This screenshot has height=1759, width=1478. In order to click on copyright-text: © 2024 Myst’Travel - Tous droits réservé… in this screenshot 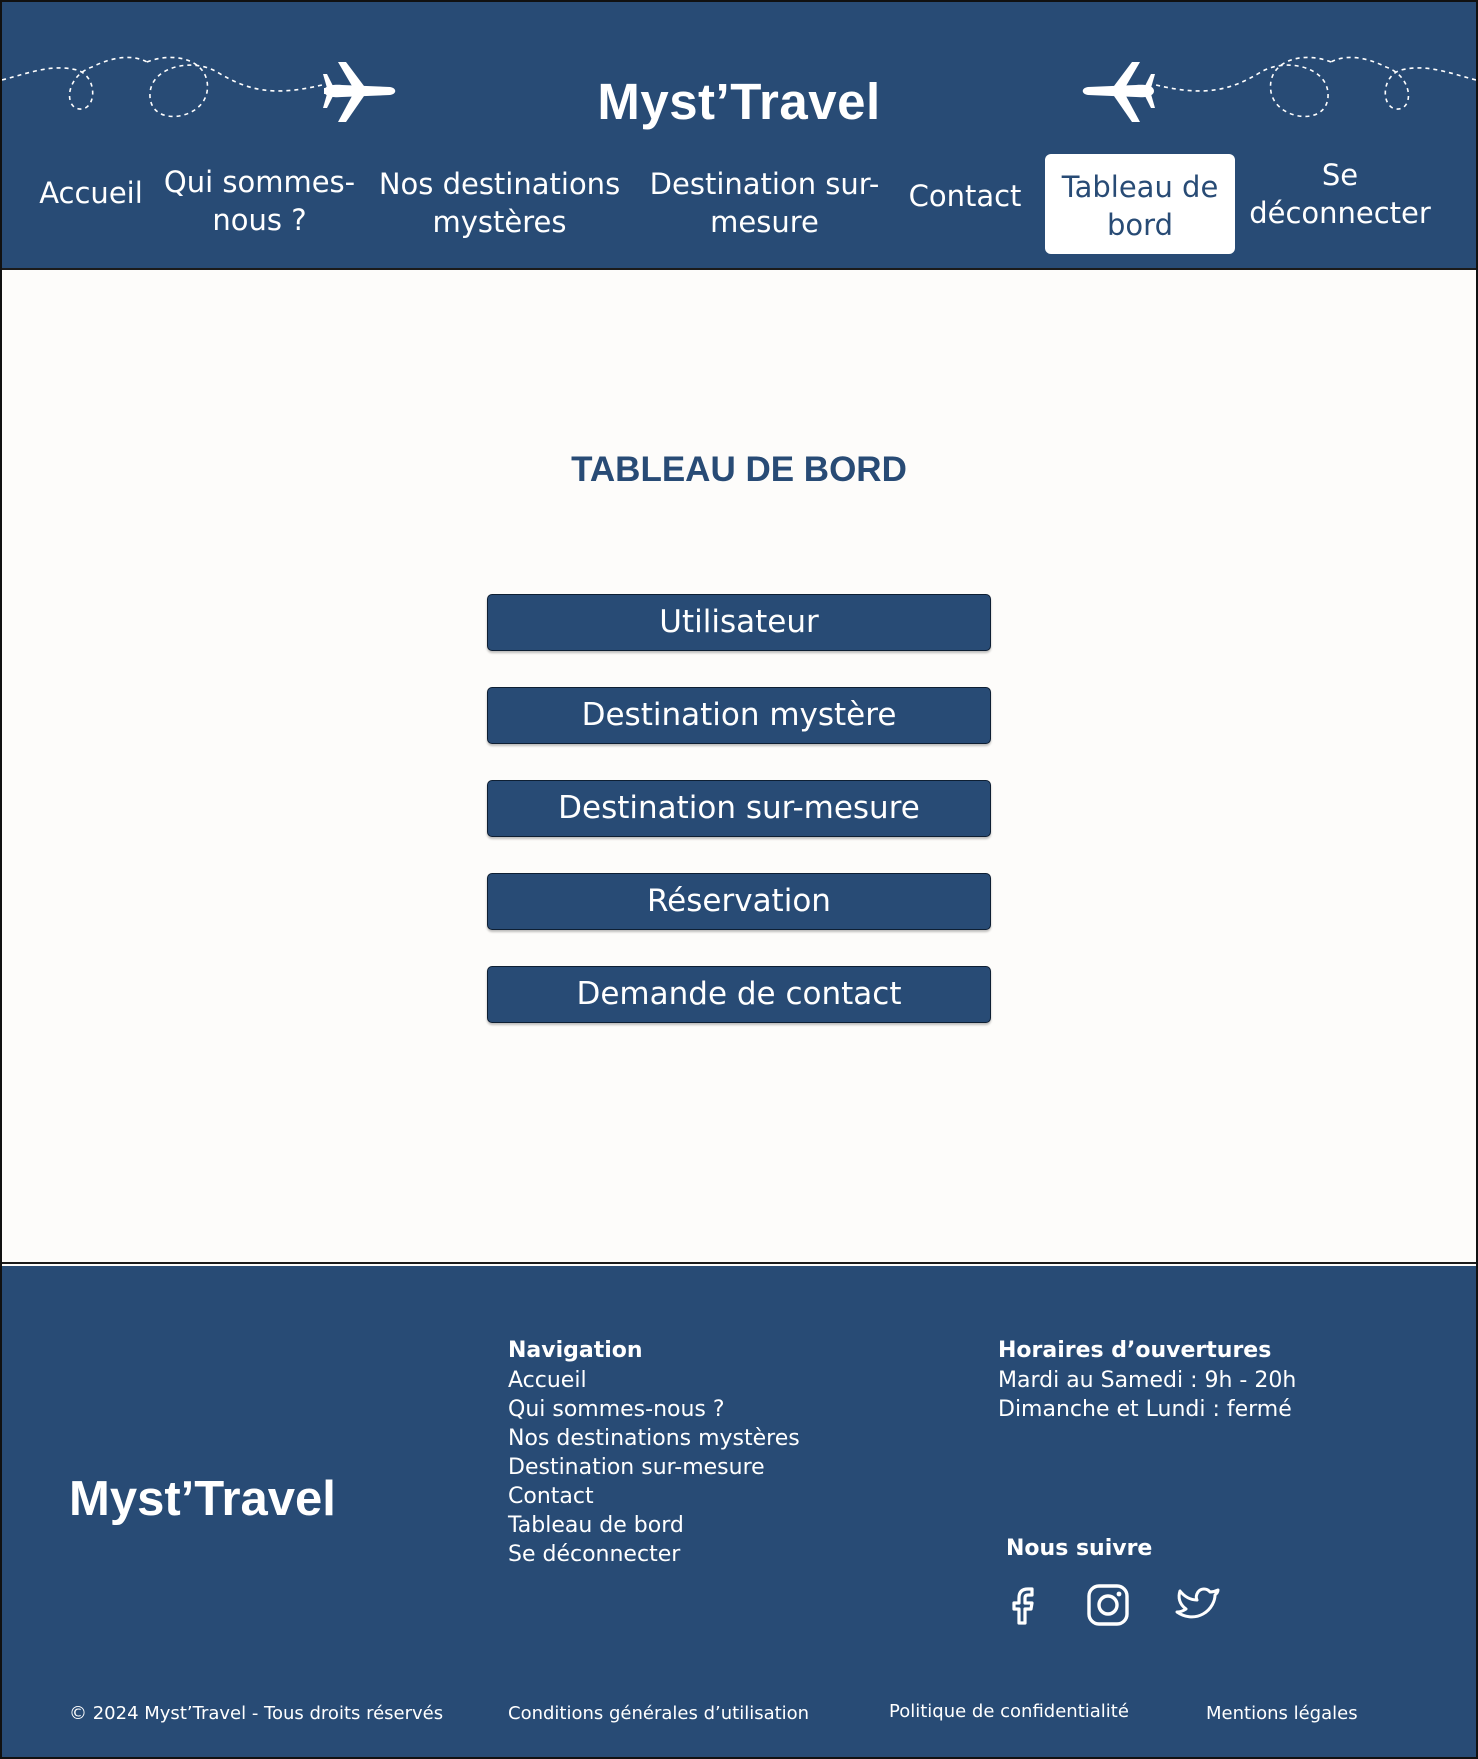, I will do `click(256, 1713)`.